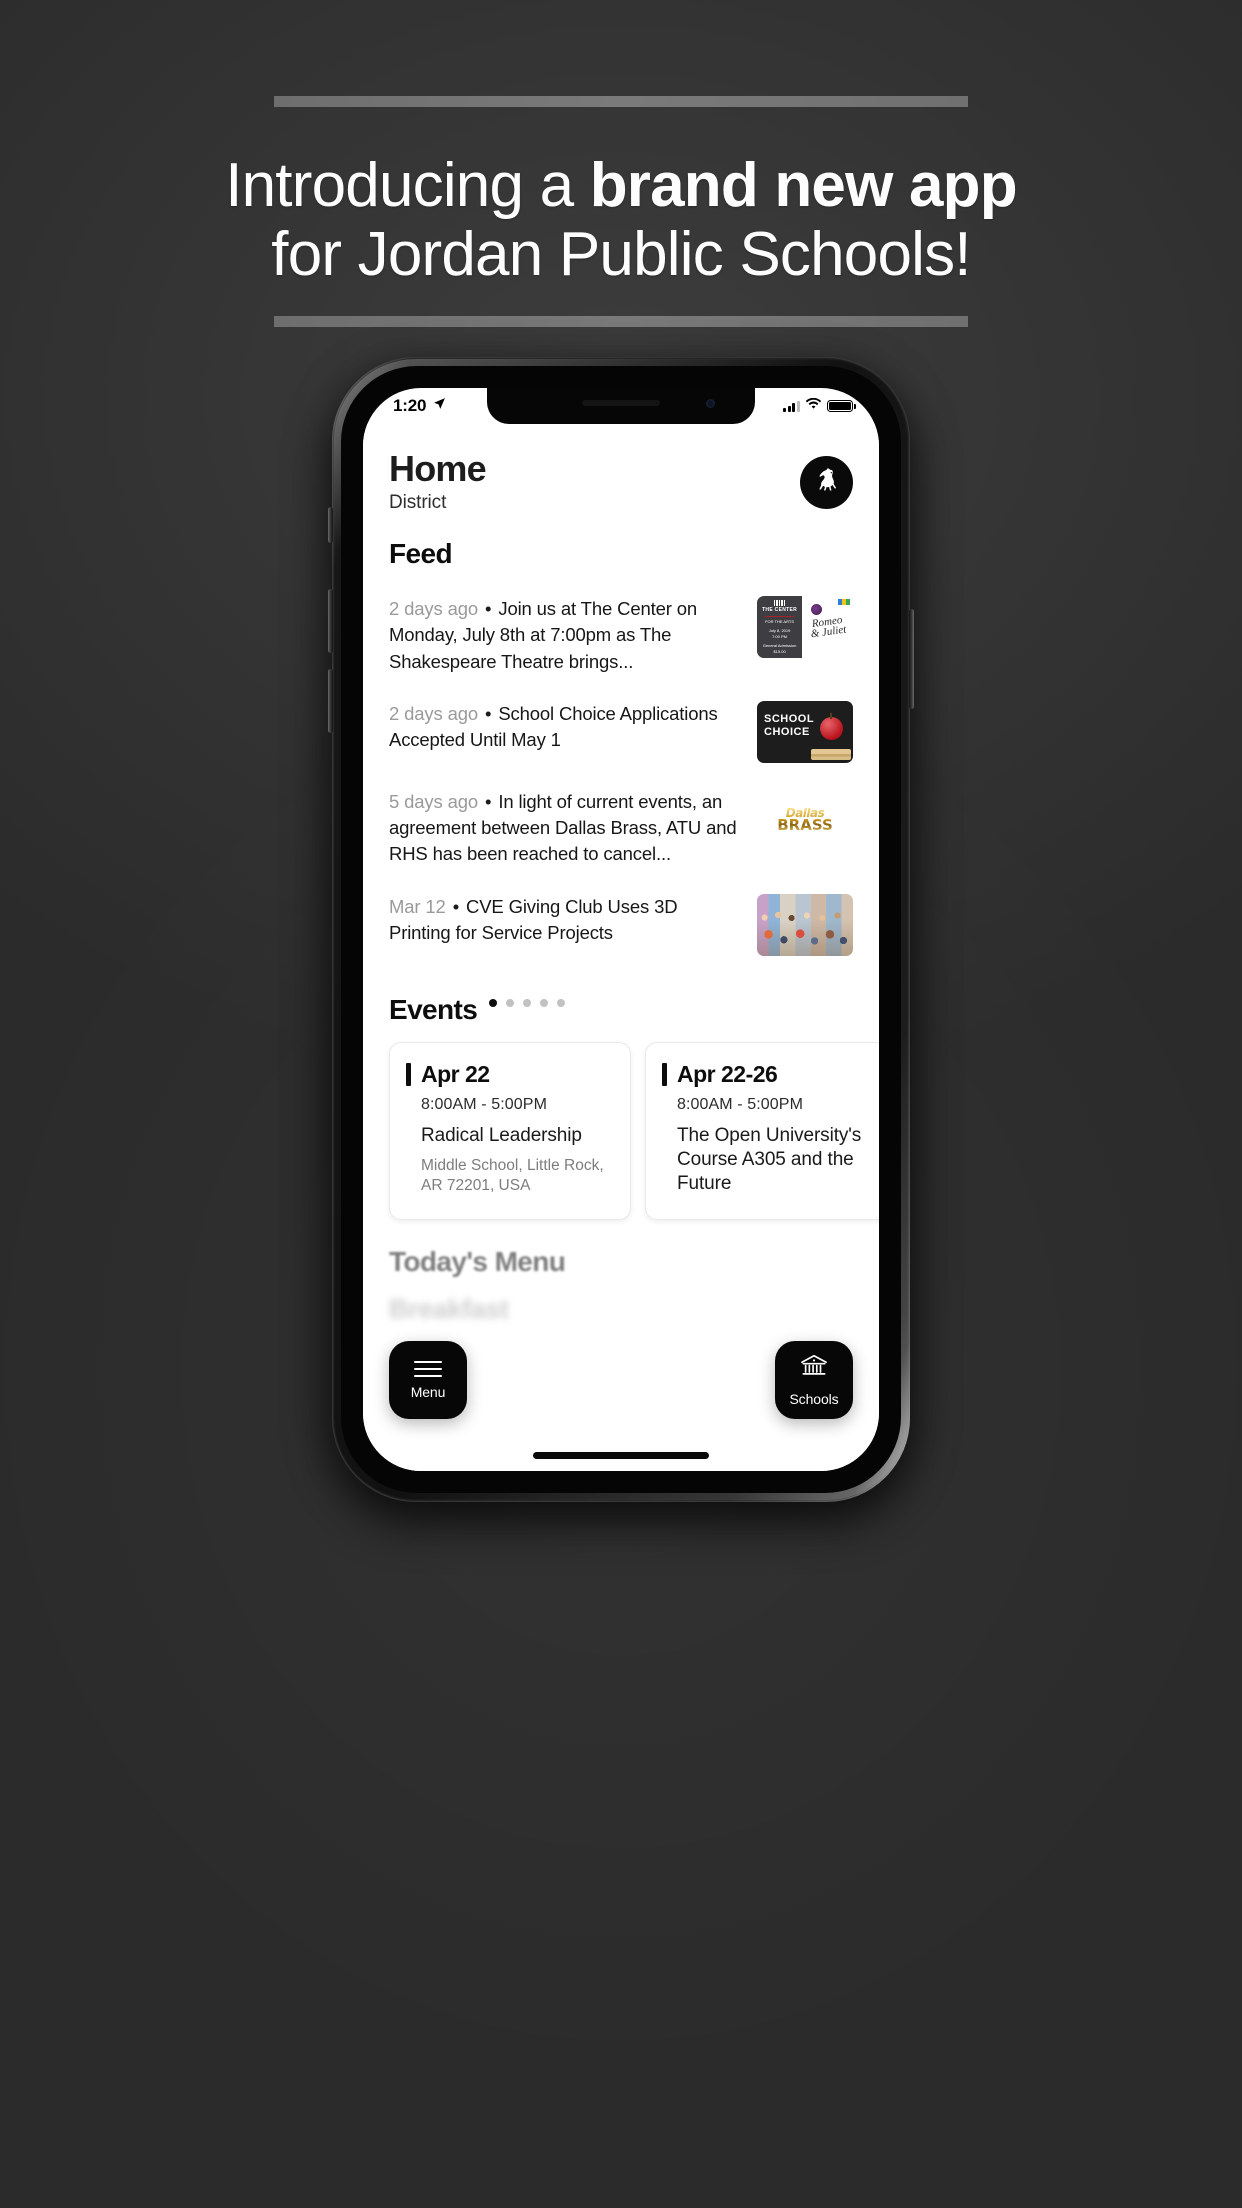 This screenshot has height=2208, width=1242. Describe the element at coordinates (780, 622) in the screenshot. I see `ticket-venue-sub: FOR THE ARTS` at that location.